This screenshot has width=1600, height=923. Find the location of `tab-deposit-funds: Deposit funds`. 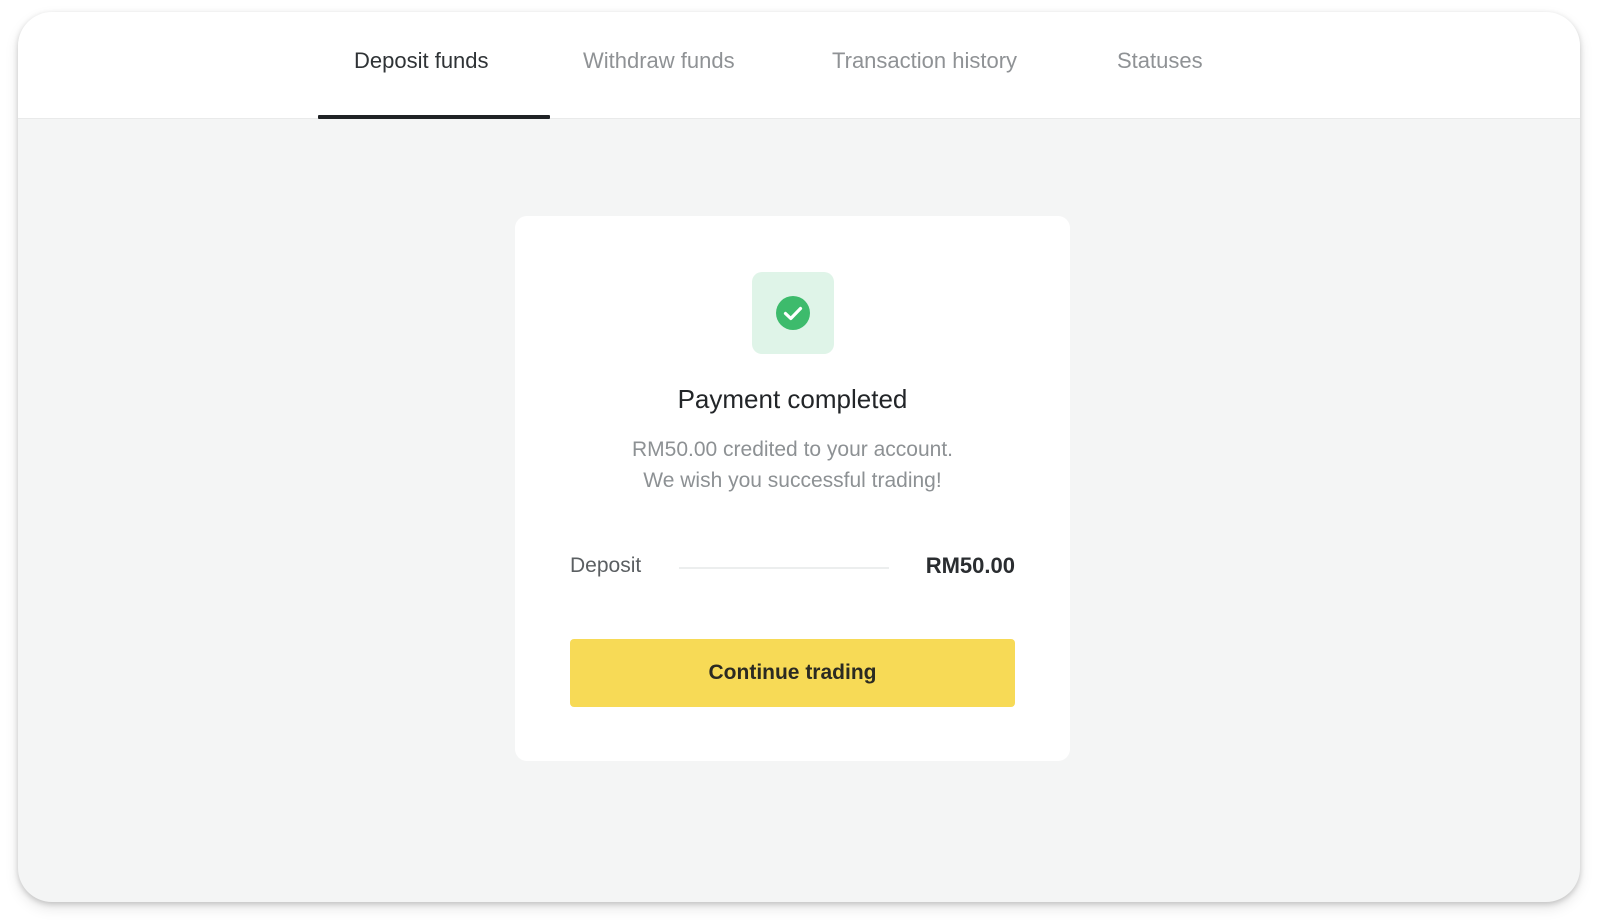

tab-deposit-funds: Deposit funds is located at coordinates (421, 61).